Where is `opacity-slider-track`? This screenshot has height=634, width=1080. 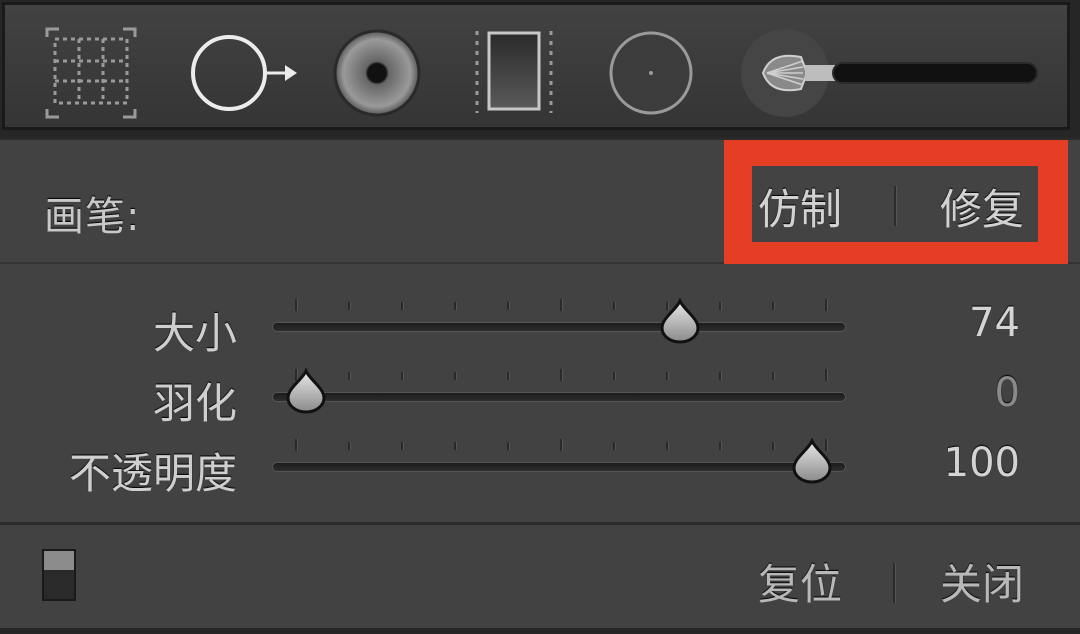
opacity-slider-track is located at coordinates (559, 467).